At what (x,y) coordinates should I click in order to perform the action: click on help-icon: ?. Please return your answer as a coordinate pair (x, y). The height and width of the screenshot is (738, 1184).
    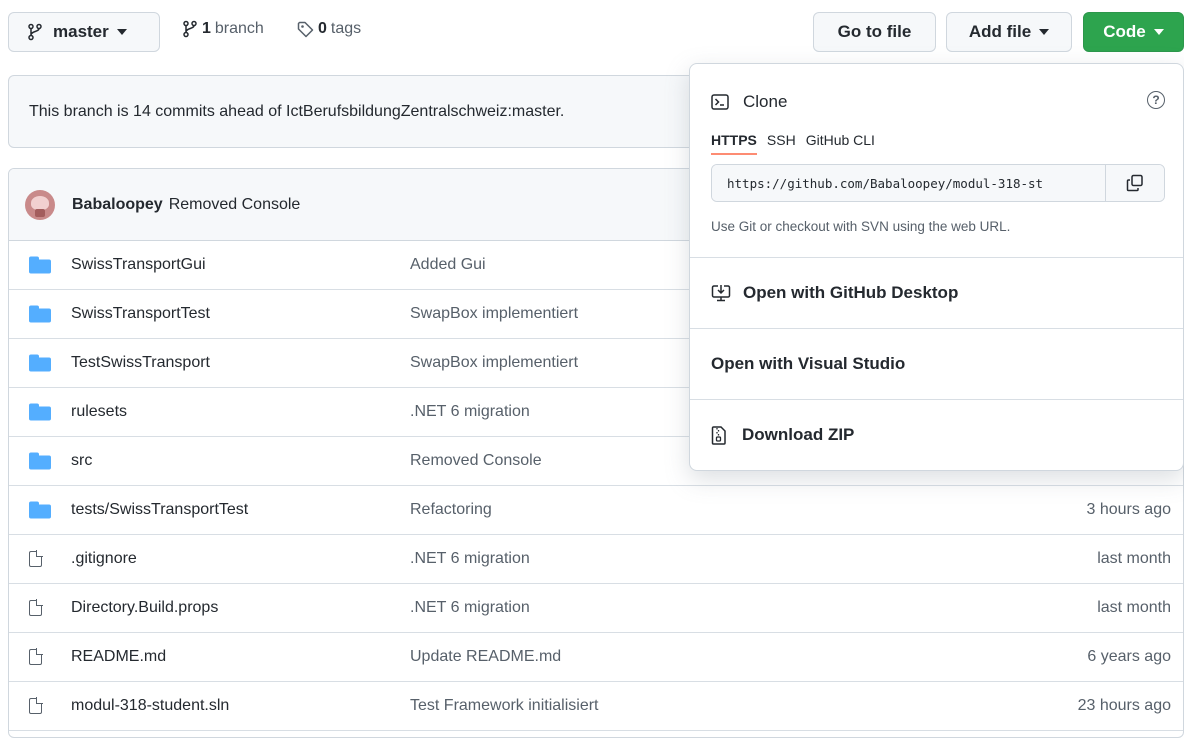
    Looking at the image, I should click on (1156, 100).